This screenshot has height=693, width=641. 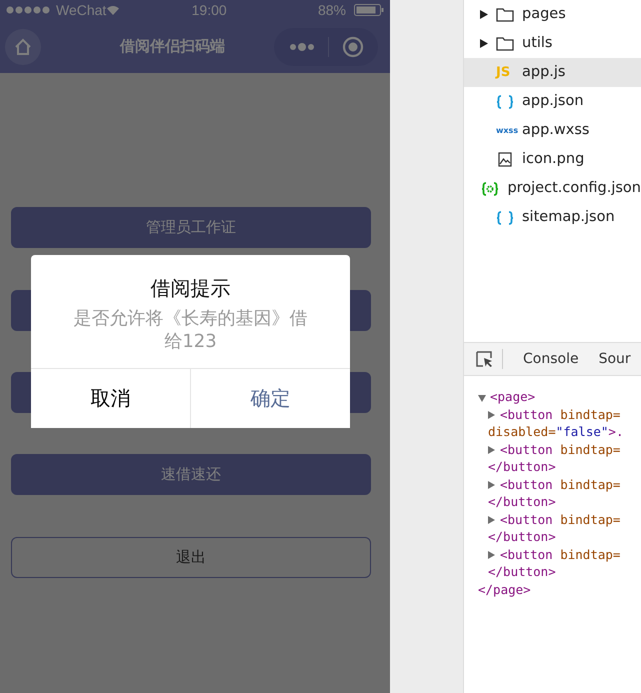 I want to click on nav-title: 借阅伴侣扫码端, so click(x=172, y=47).